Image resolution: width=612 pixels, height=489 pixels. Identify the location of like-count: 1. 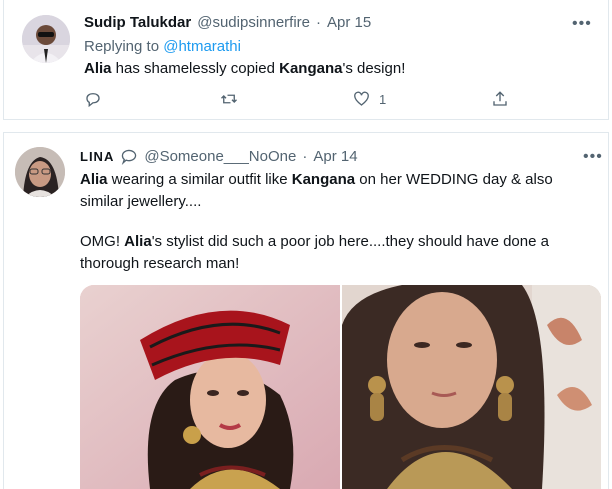
(383, 99).